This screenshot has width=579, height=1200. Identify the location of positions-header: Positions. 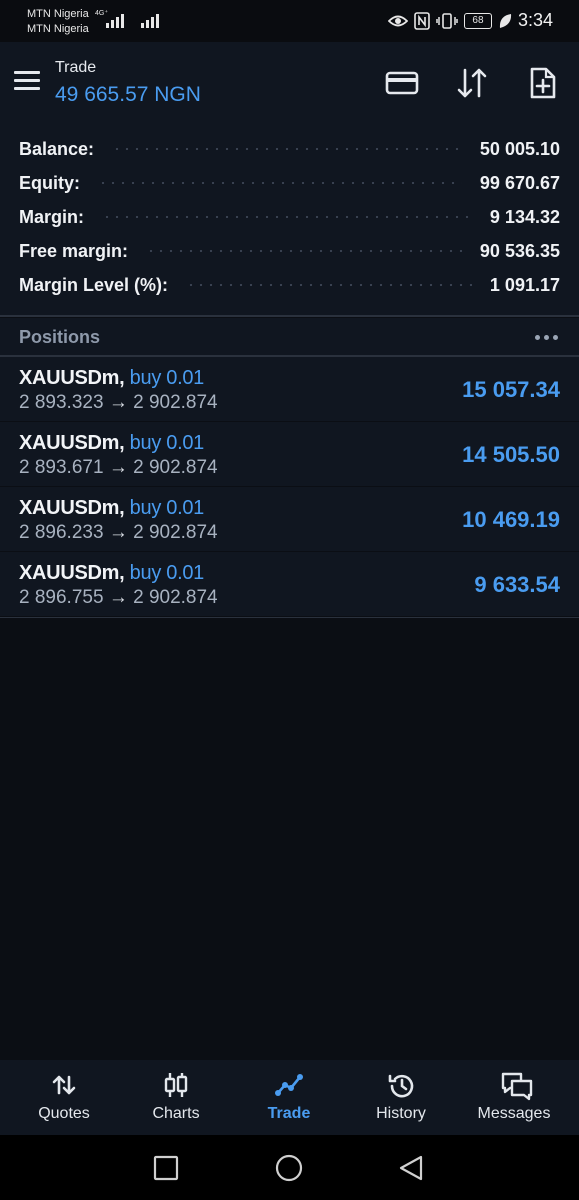
(289, 336).